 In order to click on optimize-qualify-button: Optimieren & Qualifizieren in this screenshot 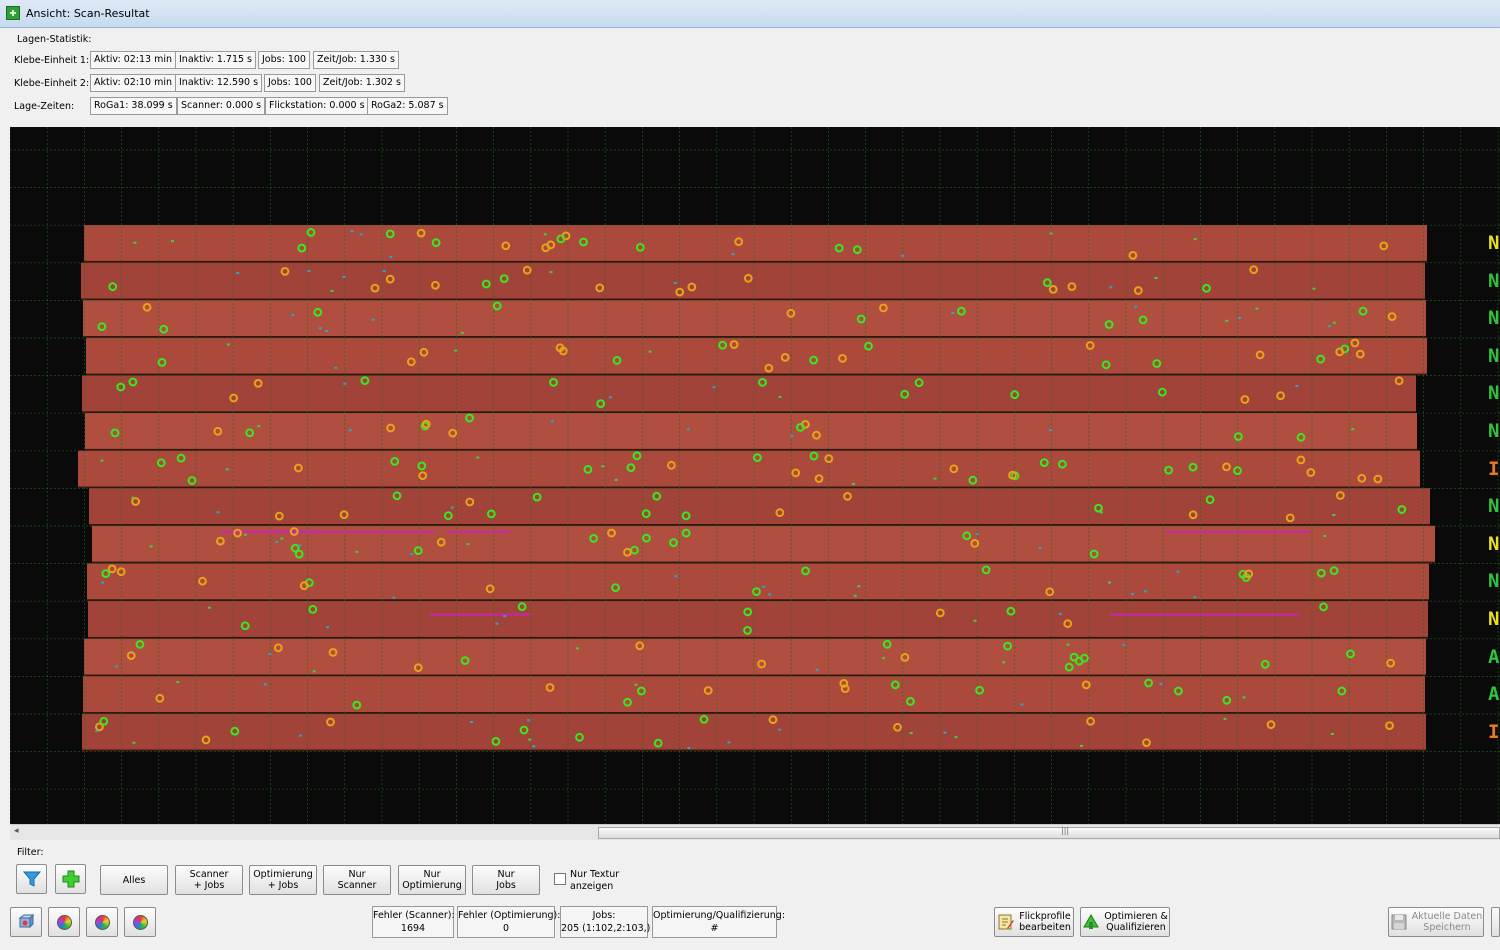, I will do `click(1125, 922)`.